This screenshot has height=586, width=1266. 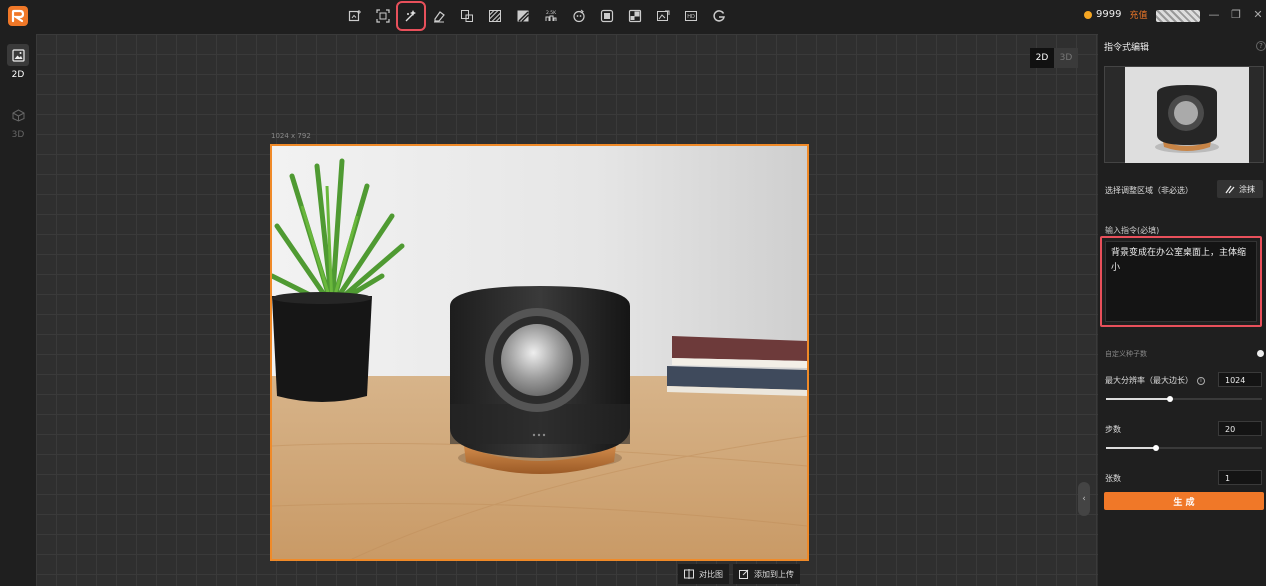 I want to click on window-controls: — ❐ ✕, so click(x=1236, y=14).